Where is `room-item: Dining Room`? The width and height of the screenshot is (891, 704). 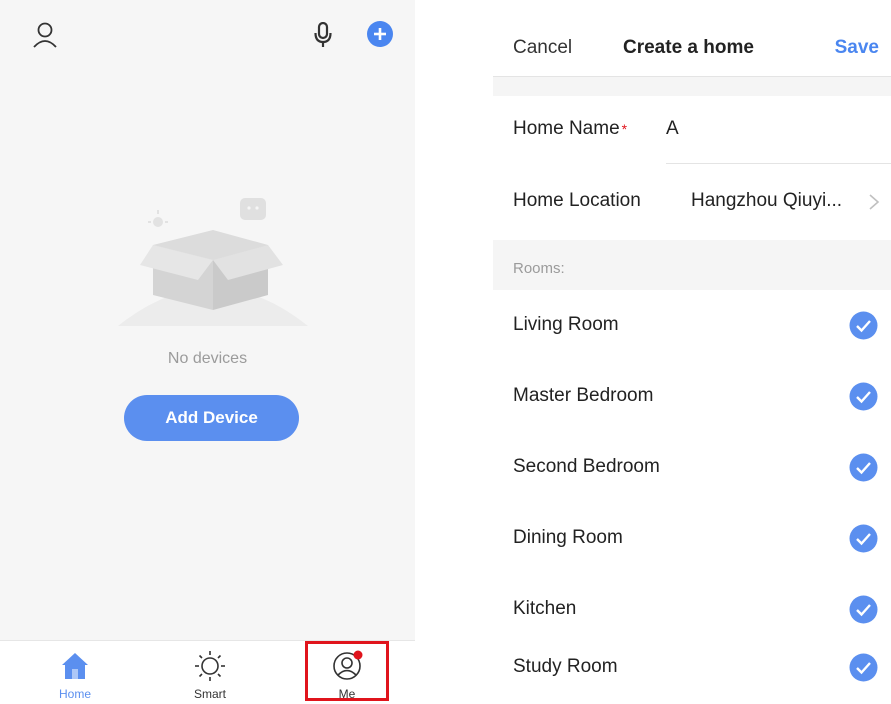
room-item: Dining Room is located at coordinates (692, 538).